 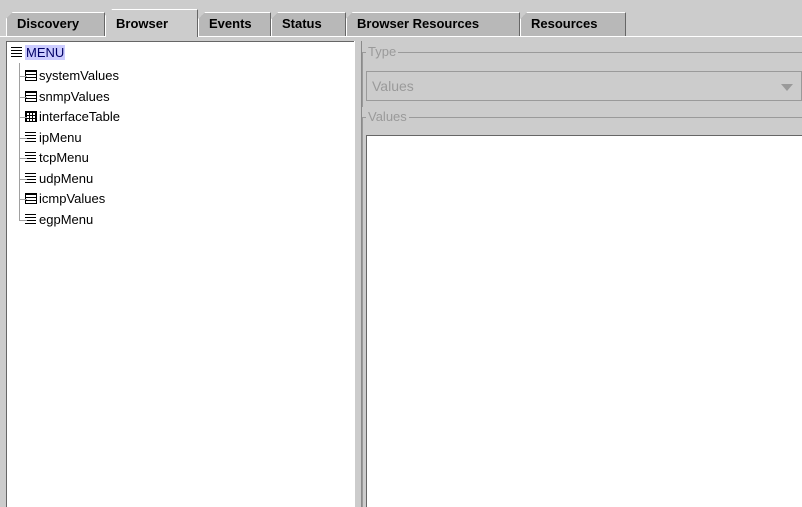 I want to click on tree-item-label: ipMenu, so click(x=60, y=137).